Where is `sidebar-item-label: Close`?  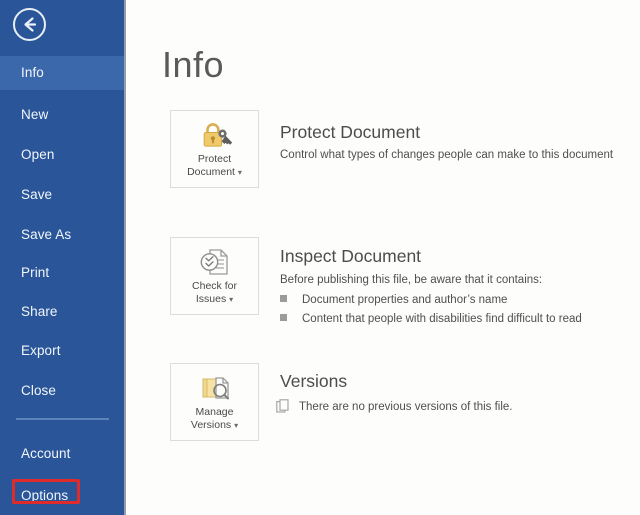 sidebar-item-label: Close is located at coordinates (39, 390).